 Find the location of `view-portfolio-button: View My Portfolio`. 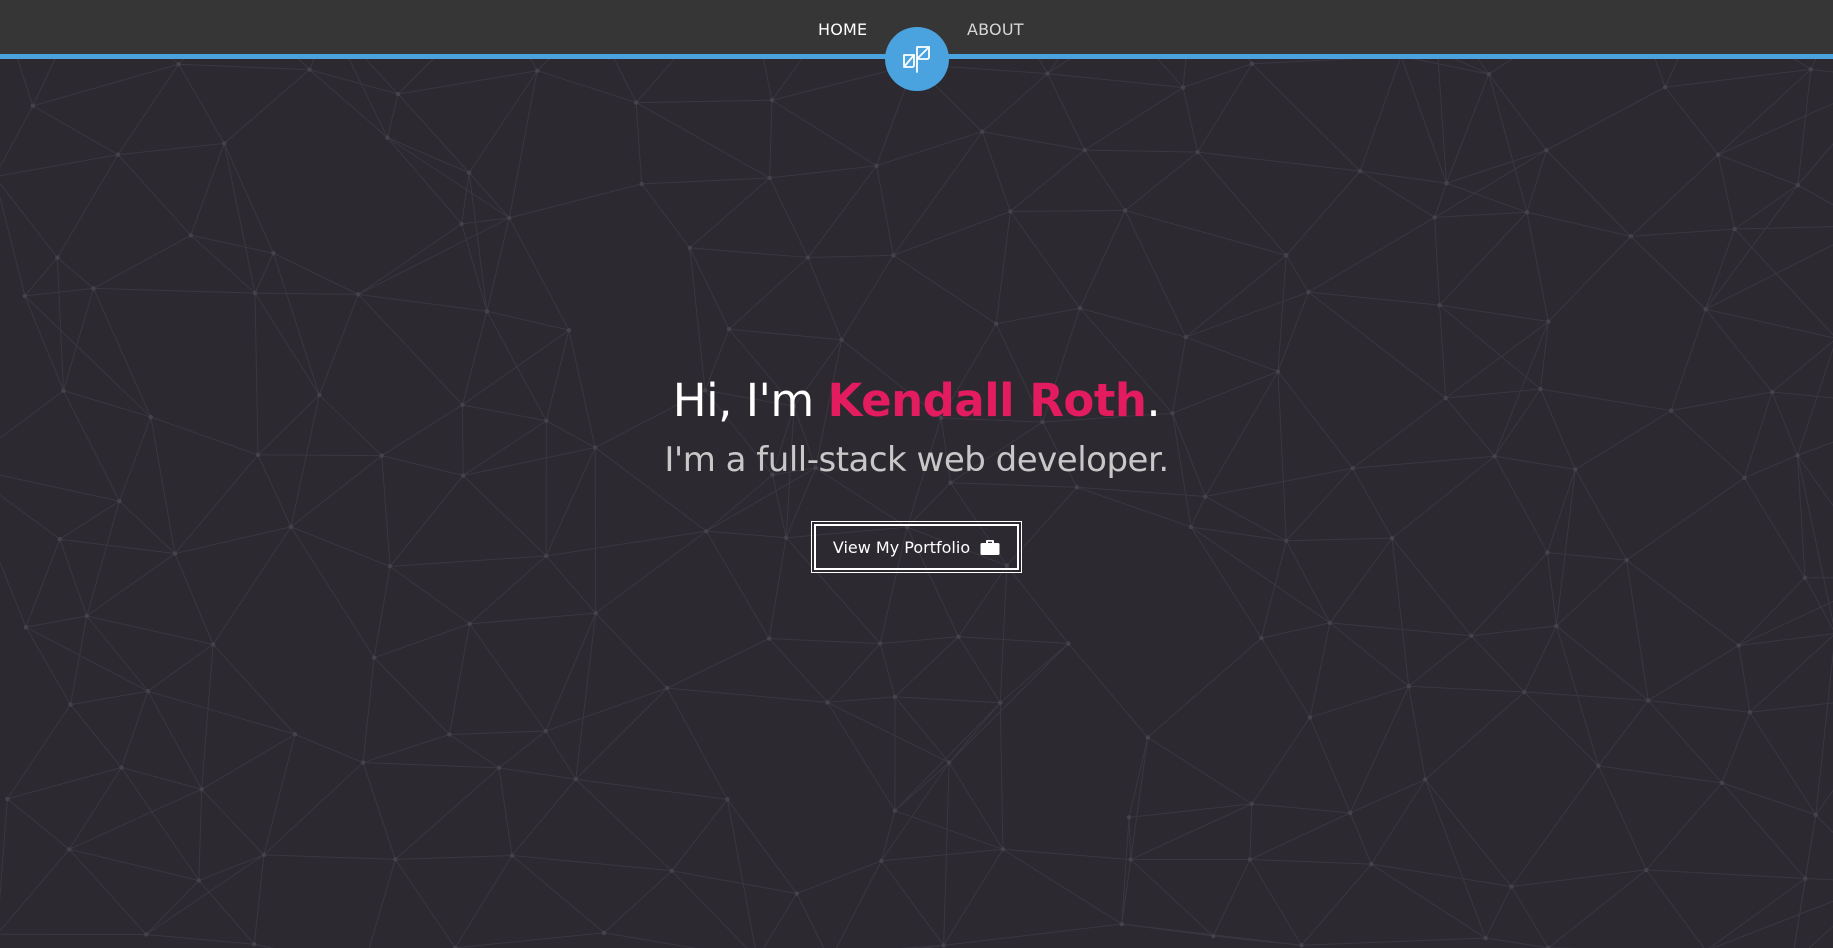

view-portfolio-button: View My Portfolio is located at coordinates (916, 547).